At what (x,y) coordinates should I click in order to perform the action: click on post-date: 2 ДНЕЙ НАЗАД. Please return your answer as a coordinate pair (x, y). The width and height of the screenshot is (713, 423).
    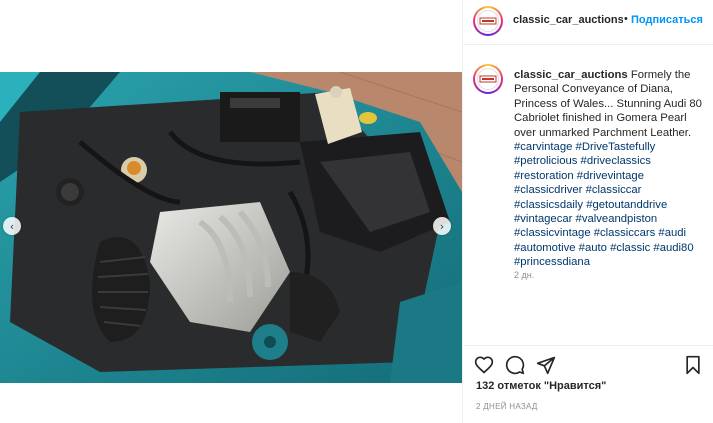
    Looking at the image, I should click on (507, 406).